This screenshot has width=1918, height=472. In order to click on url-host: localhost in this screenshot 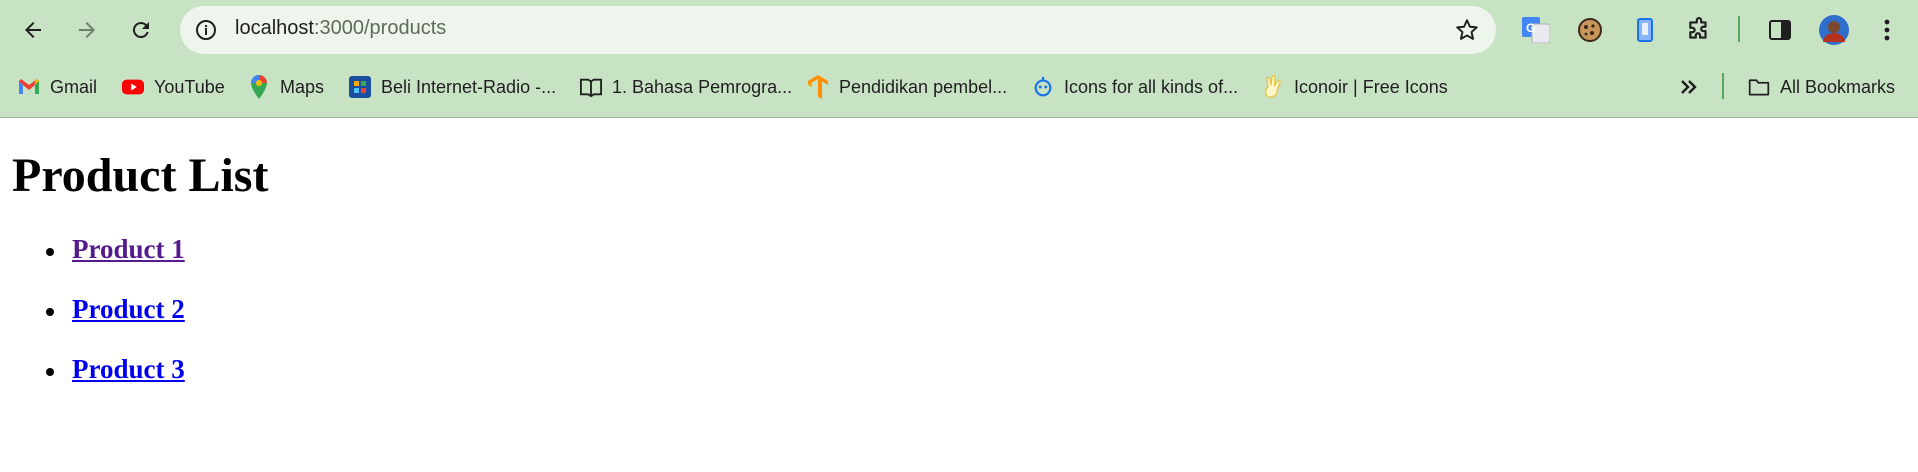, I will do `click(274, 28)`.